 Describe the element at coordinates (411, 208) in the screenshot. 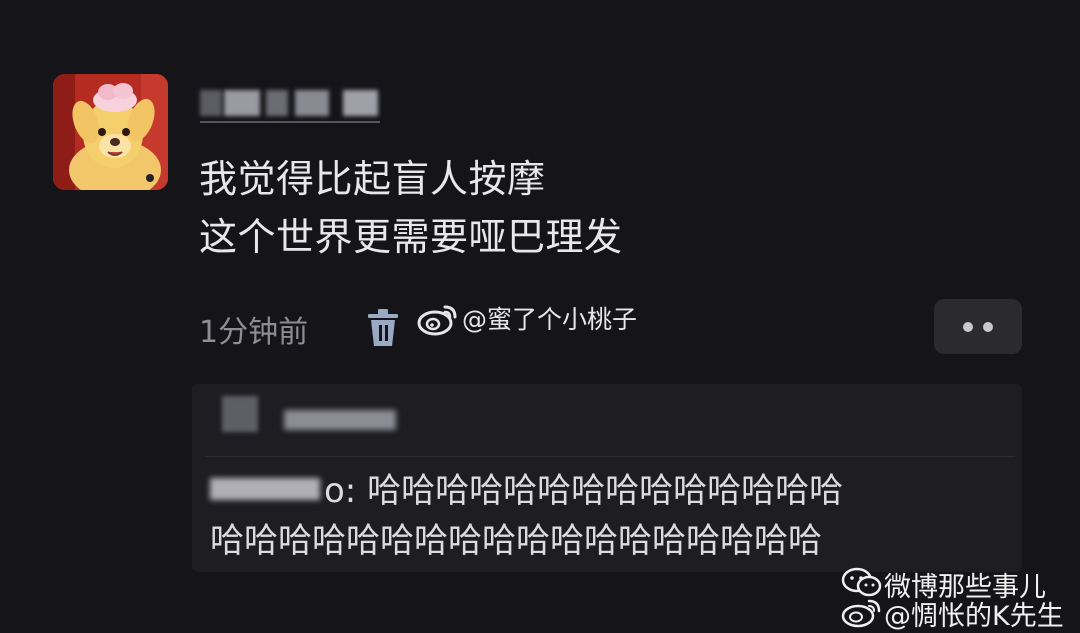

I see `comment-body: 我觉得比起盲人按摩 这个世界更需要哑巴理发` at that location.